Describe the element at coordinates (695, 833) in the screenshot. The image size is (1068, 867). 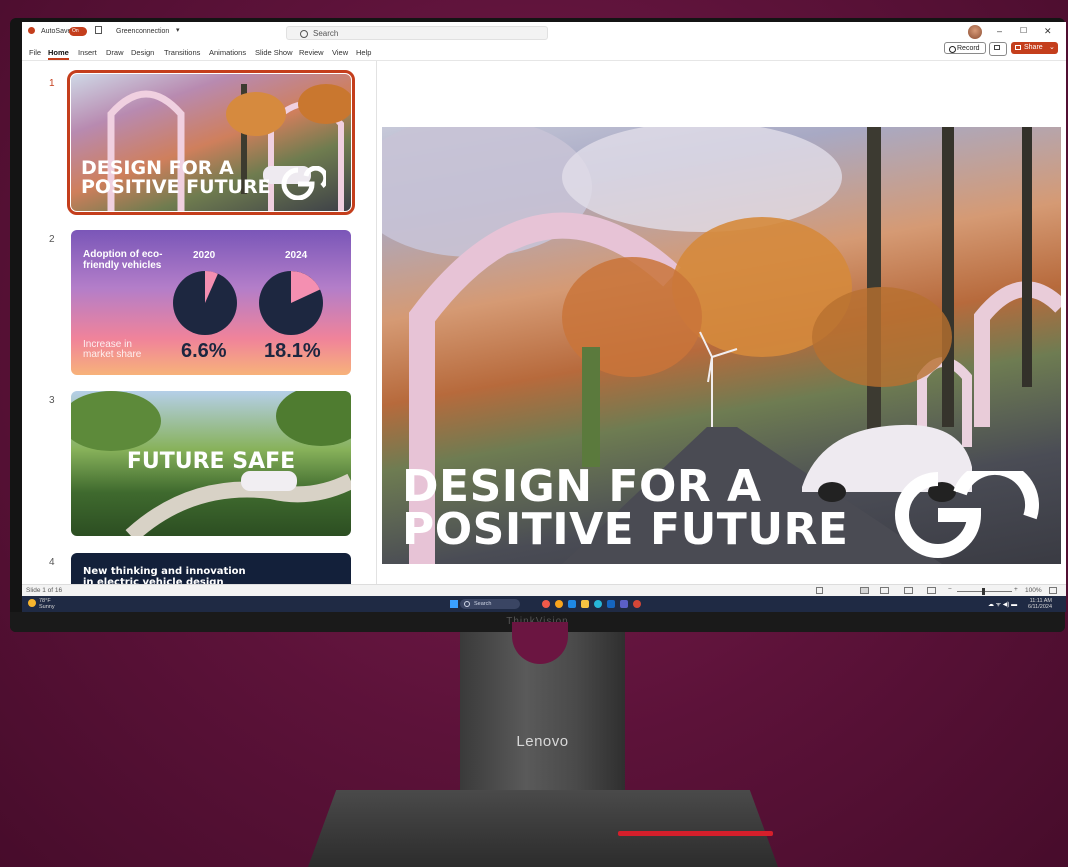
I see `stand-accent-stripe` at that location.